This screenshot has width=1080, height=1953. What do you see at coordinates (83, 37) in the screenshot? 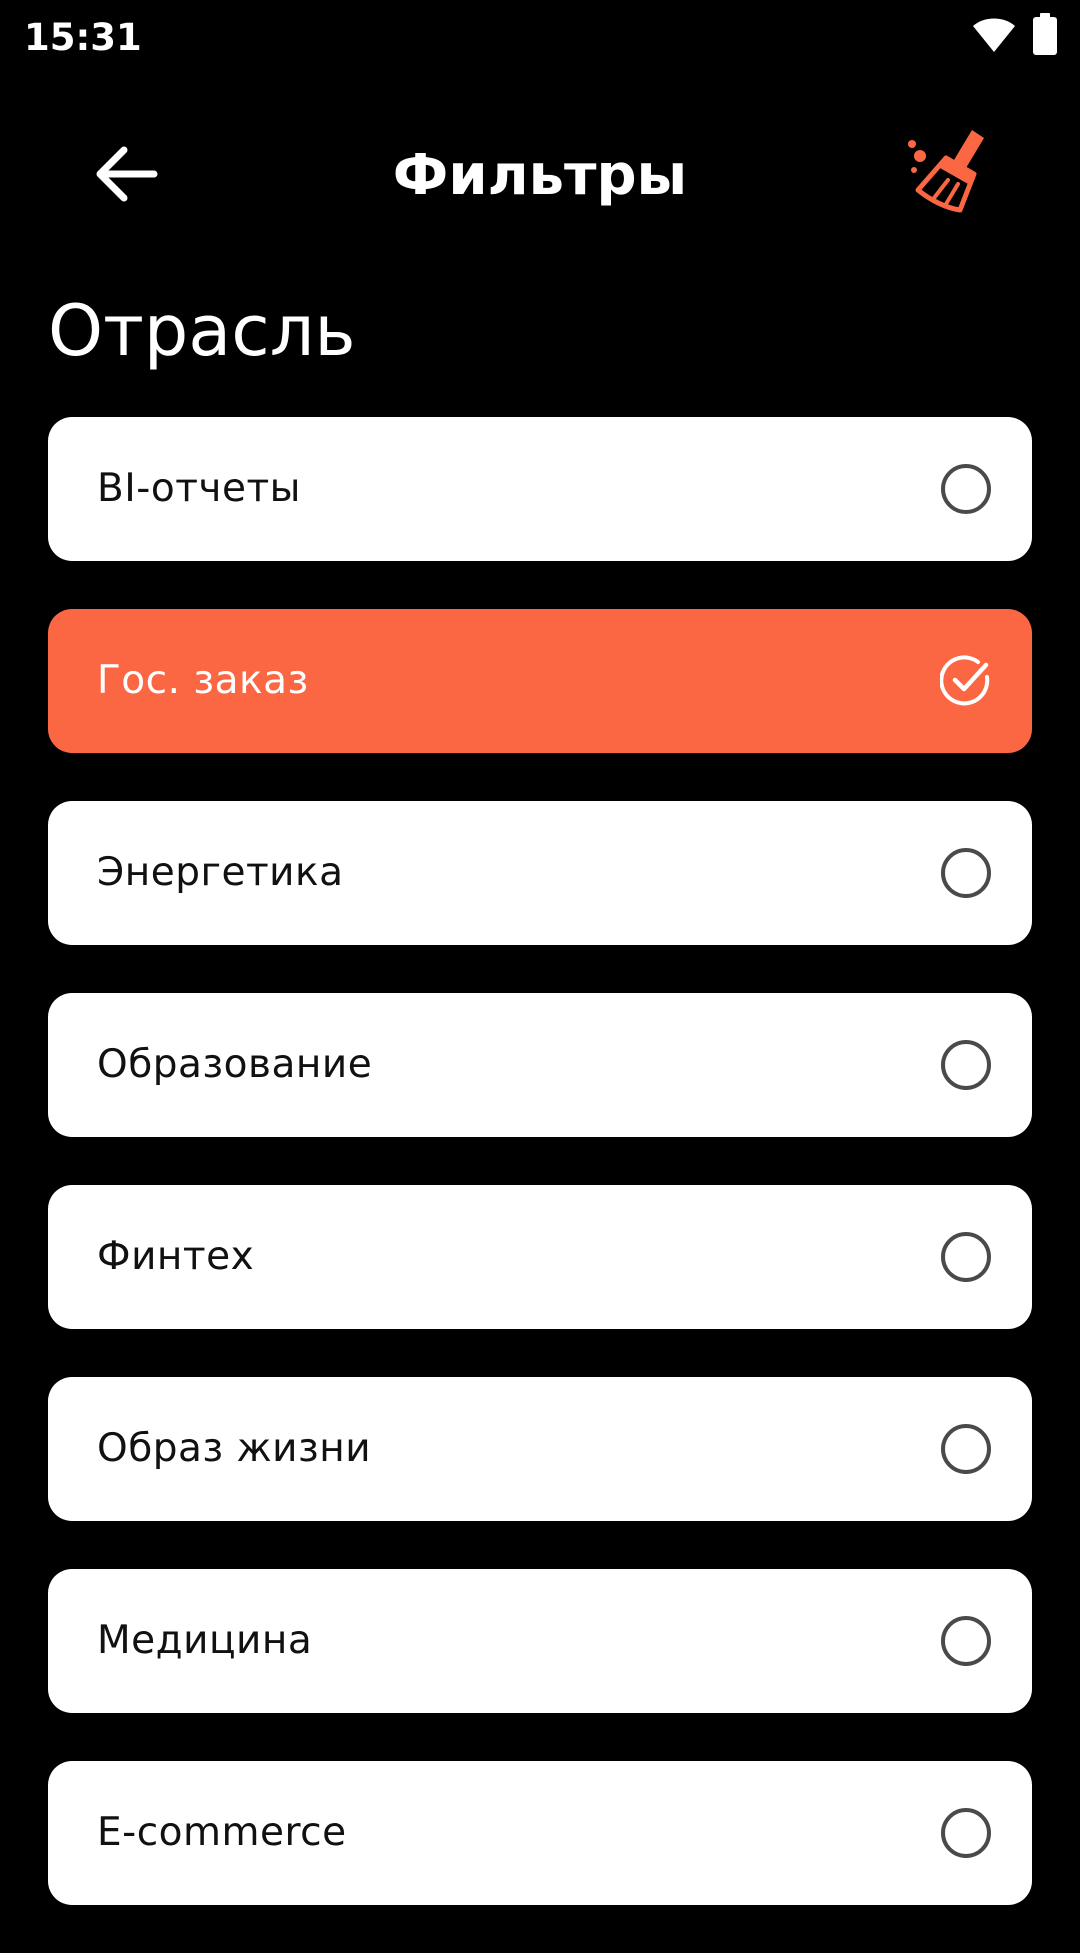
I see `status-time: 15:31` at bounding box center [83, 37].